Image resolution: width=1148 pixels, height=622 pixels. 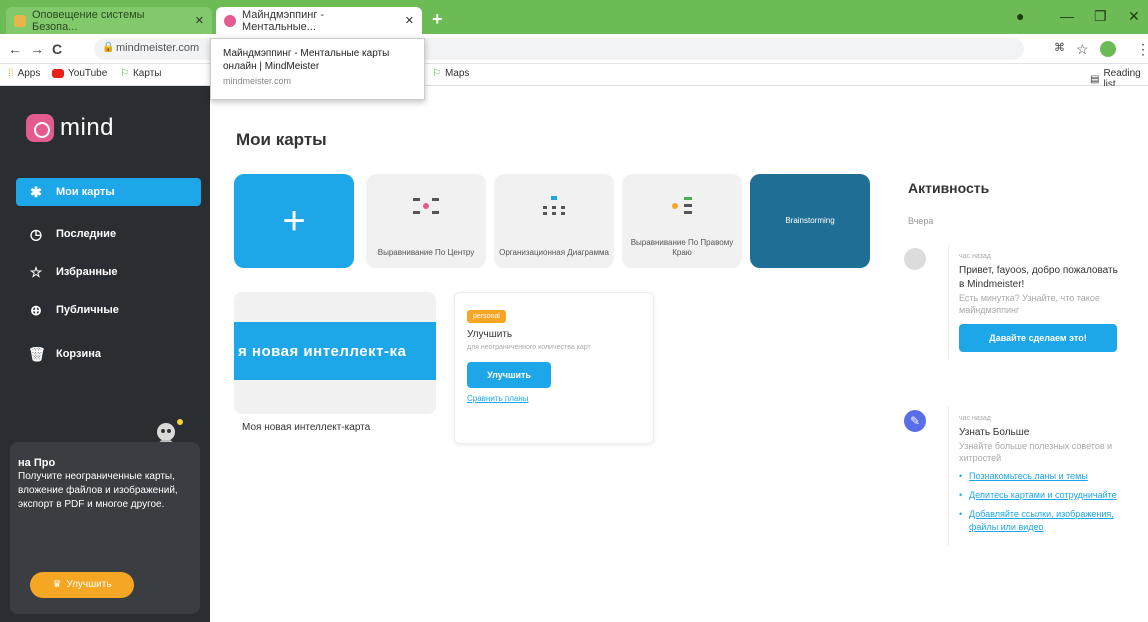 What do you see at coordinates (58, 73) in the screenshot?
I see `youtube-icon` at bounding box center [58, 73].